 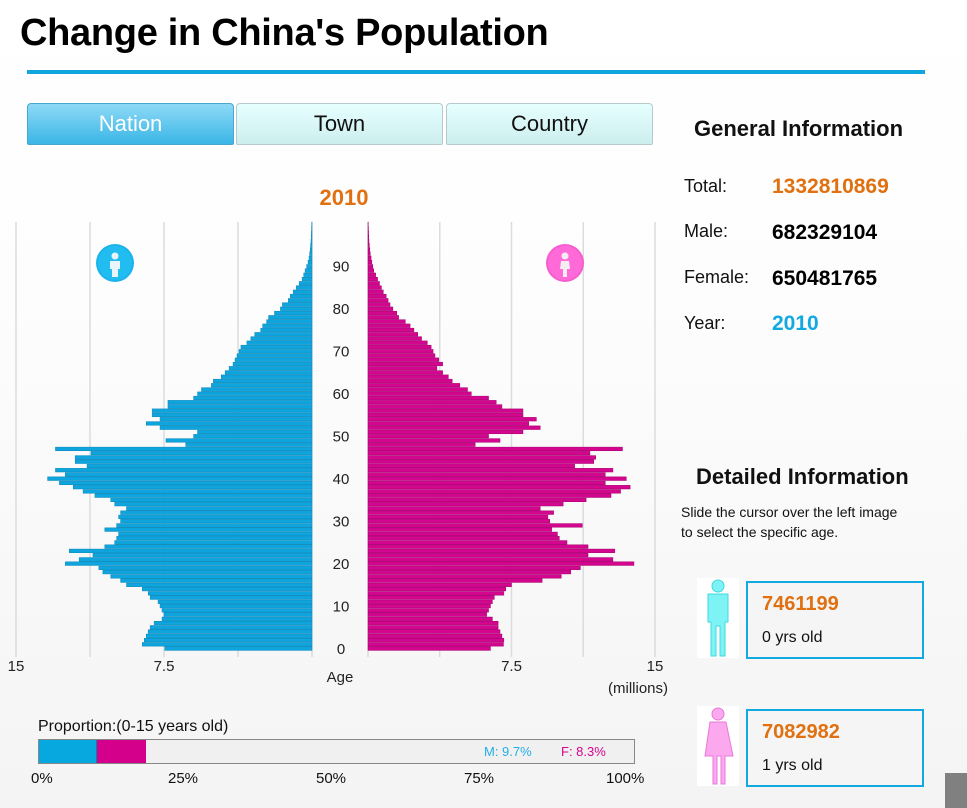 What do you see at coordinates (339, 124) in the screenshot?
I see `tab-town: Town` at bounding box center [339, 124].